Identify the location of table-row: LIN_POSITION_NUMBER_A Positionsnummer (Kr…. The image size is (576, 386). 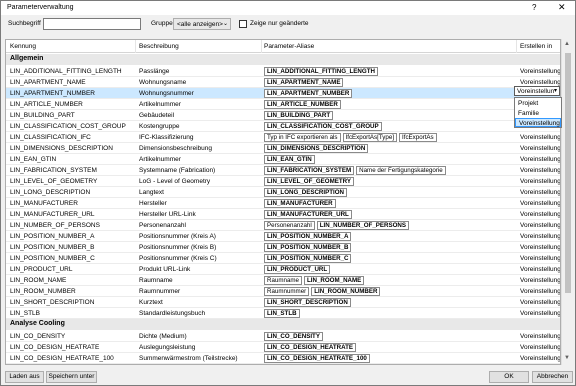
(283, 236).